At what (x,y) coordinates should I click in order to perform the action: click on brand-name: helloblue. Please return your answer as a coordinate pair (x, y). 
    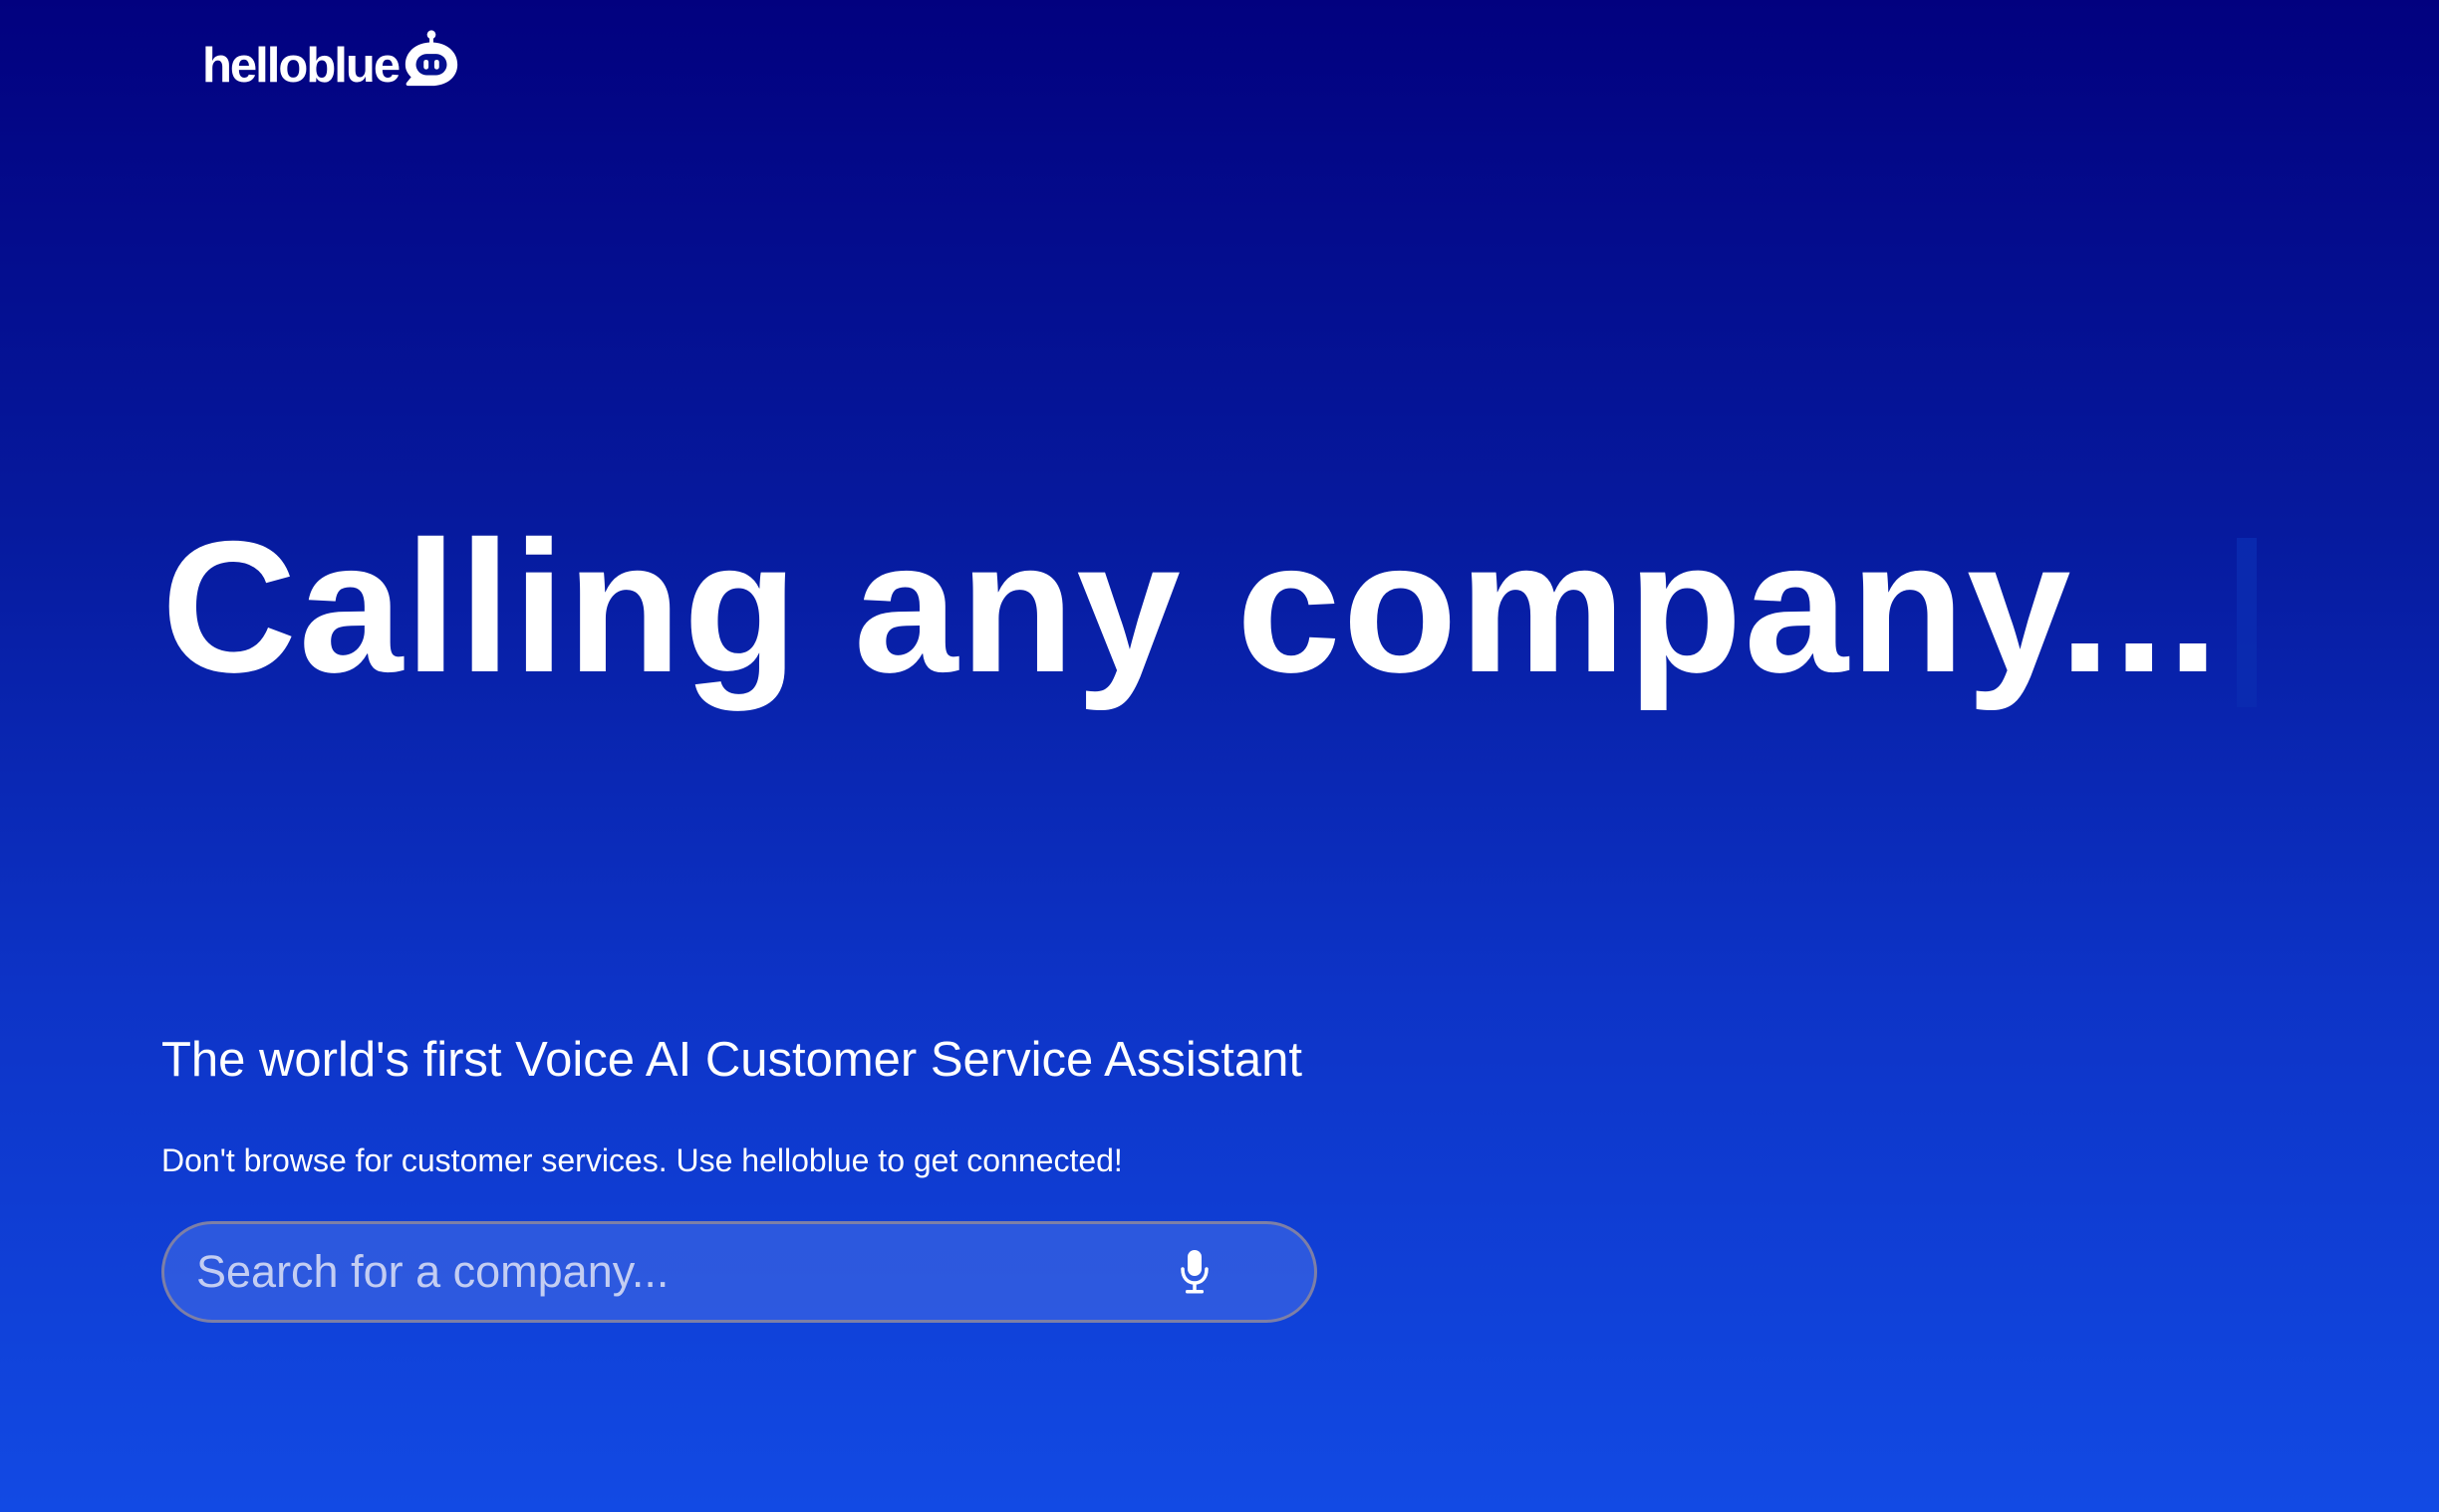
    Looking at the image, I should click on (301, 66).